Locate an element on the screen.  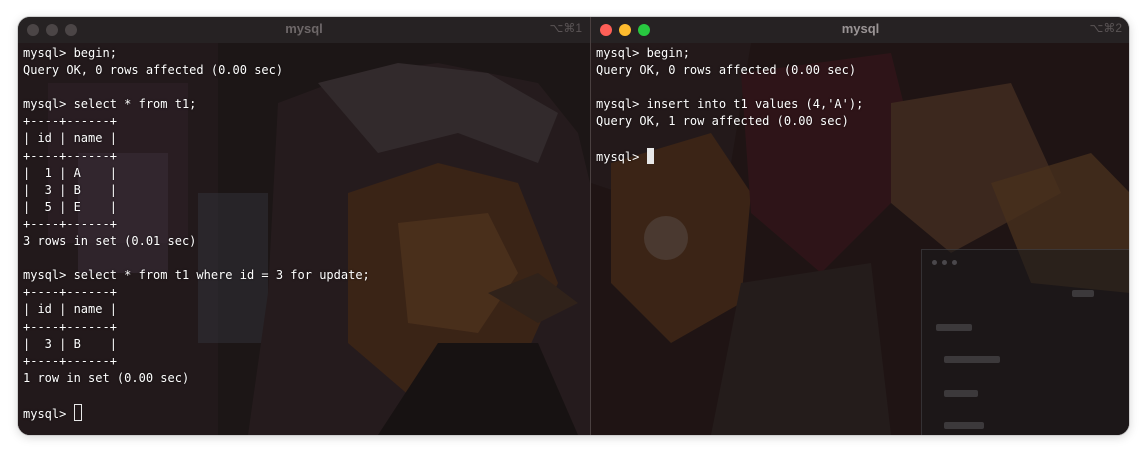
left-pane-title: mysql is located at coordinates (304, 28).